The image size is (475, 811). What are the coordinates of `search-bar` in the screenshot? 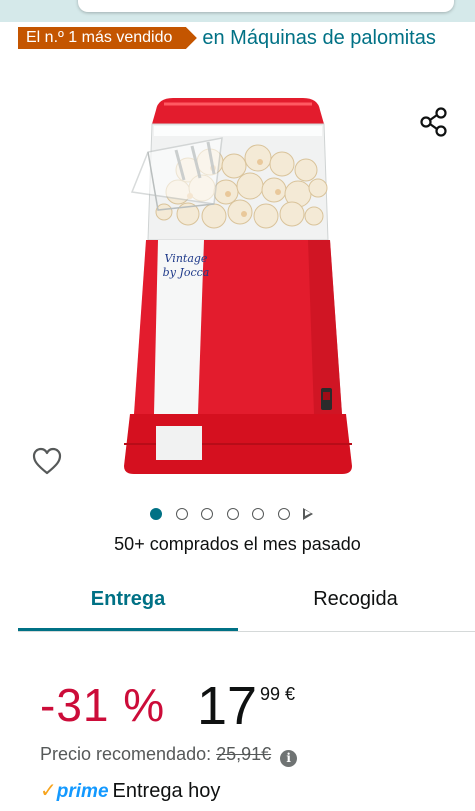 It's located at (266, 6).